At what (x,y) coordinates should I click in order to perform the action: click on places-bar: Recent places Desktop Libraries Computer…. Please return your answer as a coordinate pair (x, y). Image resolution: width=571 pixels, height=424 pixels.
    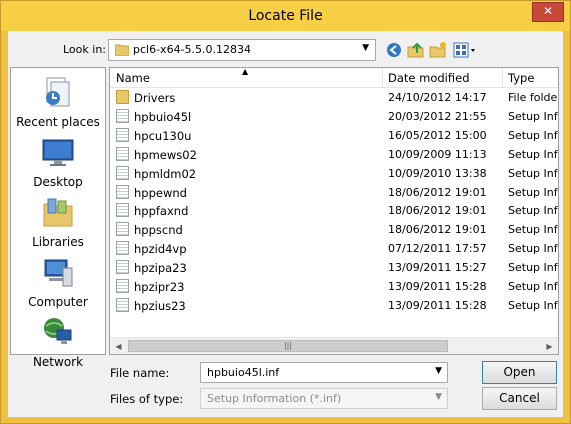
    Looking at the image, I should click on (58, 218).